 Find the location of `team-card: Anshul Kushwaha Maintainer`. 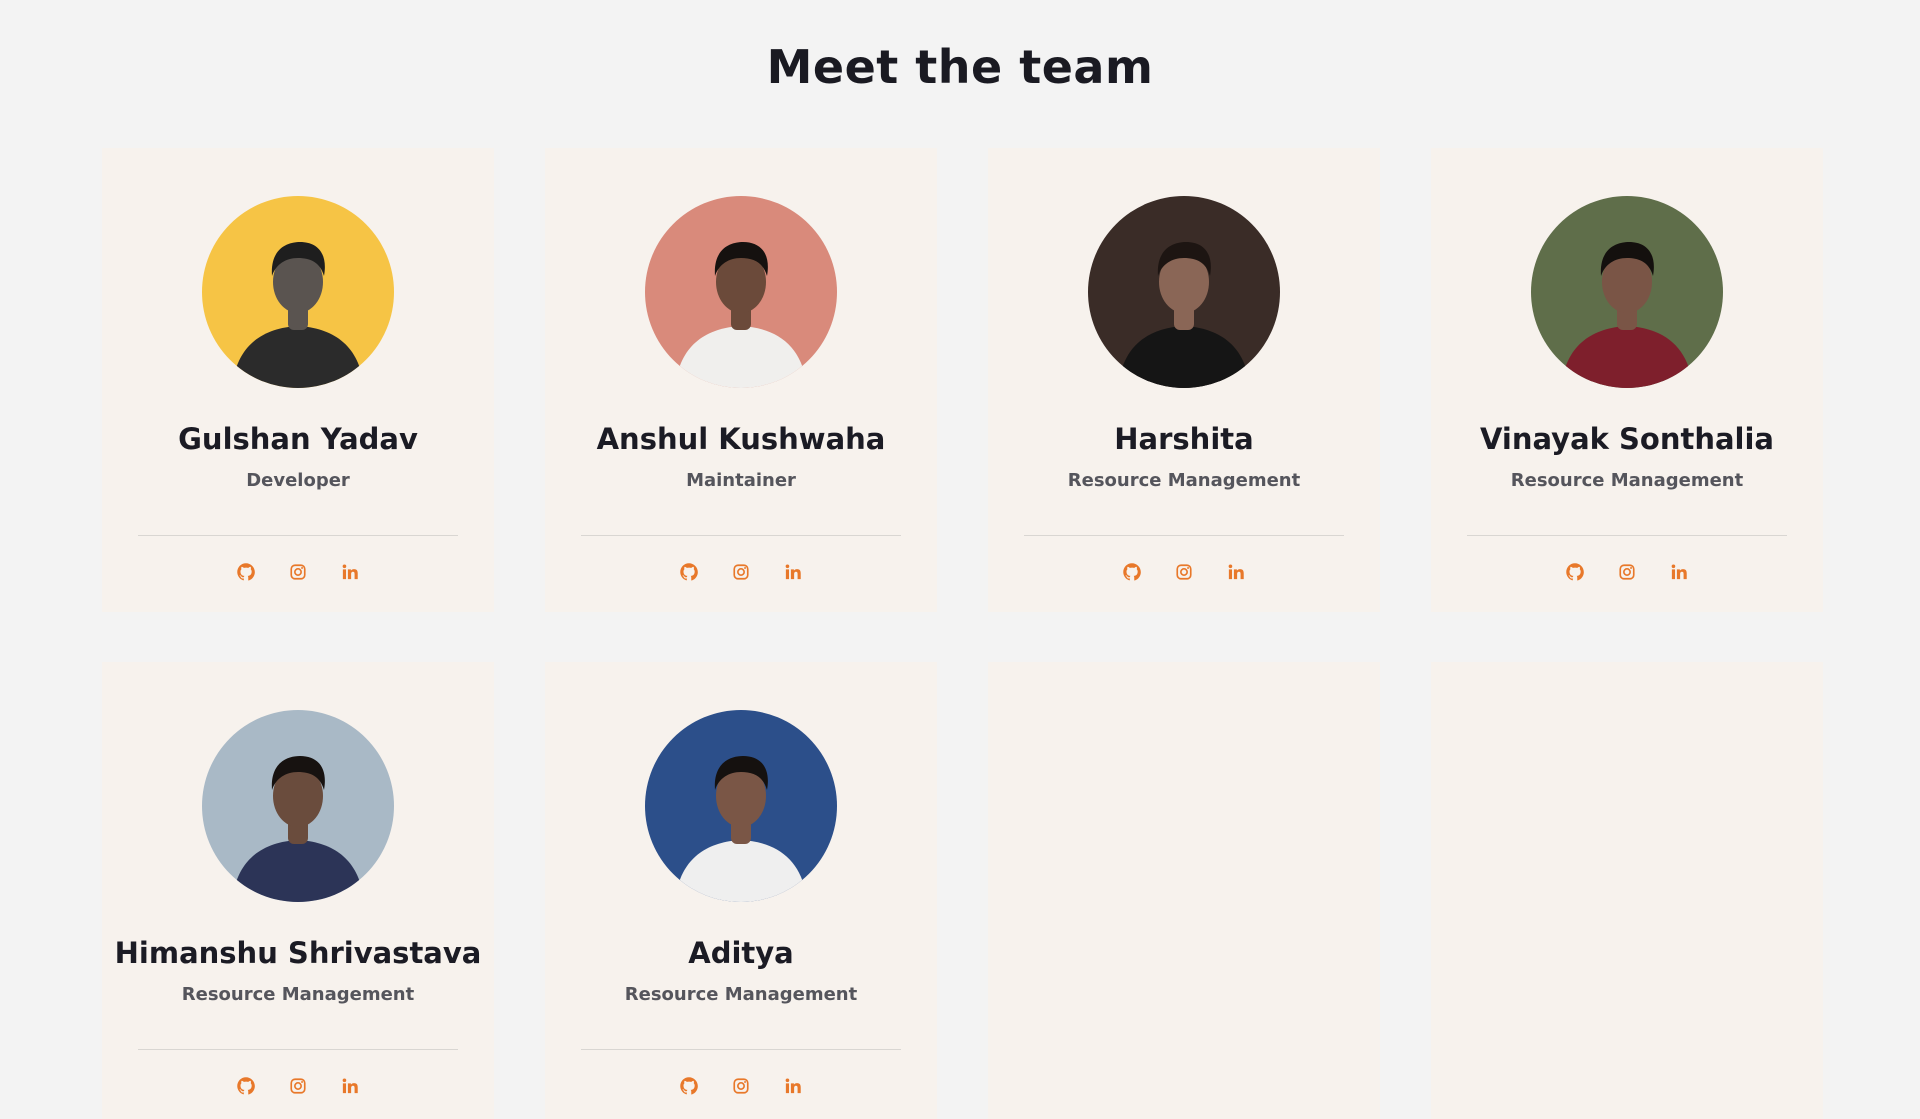

team-card: Anshul Kushwaha Maintainer is located at coordinates (741, 380).